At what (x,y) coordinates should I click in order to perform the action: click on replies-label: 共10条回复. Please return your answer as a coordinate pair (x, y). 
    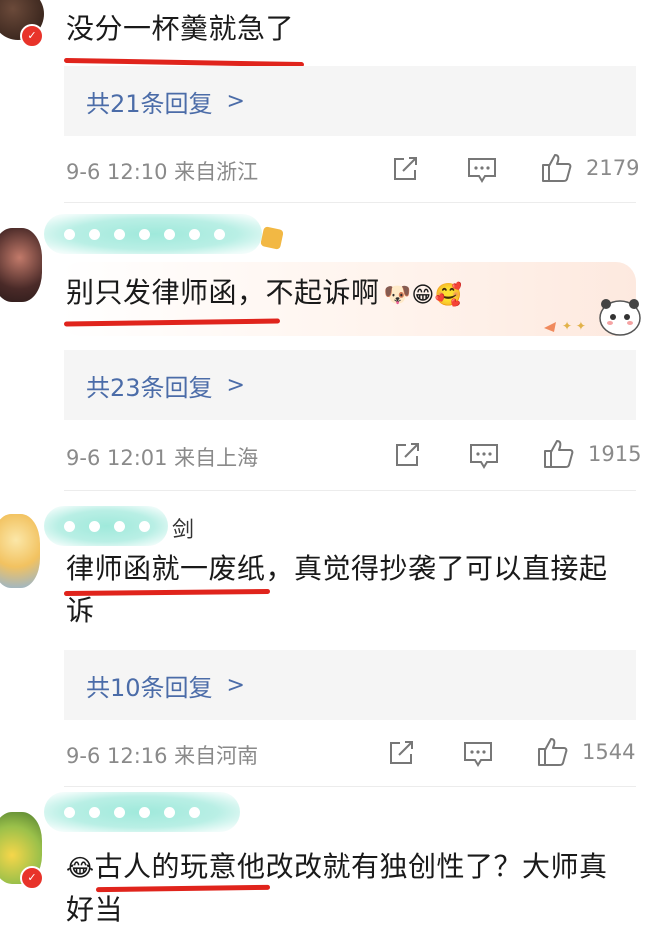
    Looking at the image, I should click on (149, 687).